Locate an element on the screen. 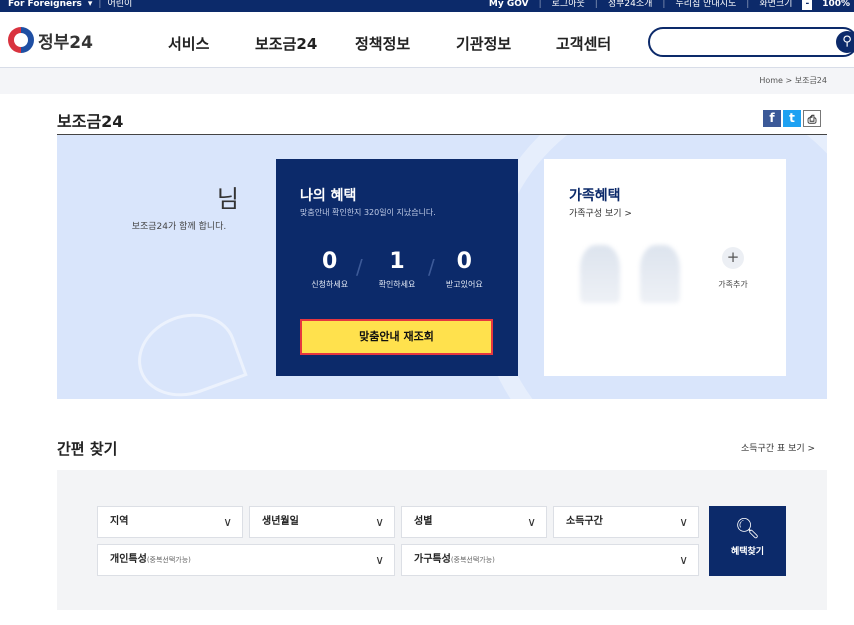 The height and width of the screenshot is (625, 854). main-header: 정부24 서비스 보조금24 정책정보 기관정보 고객센터 ⚲ is located at coordinates (427, 40).